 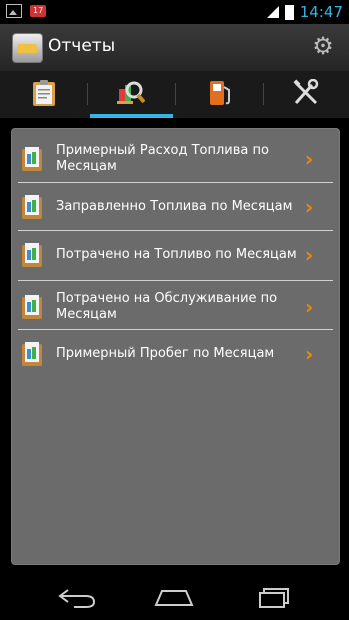 I want to click on tab-bar, so click(x=174, y=94).